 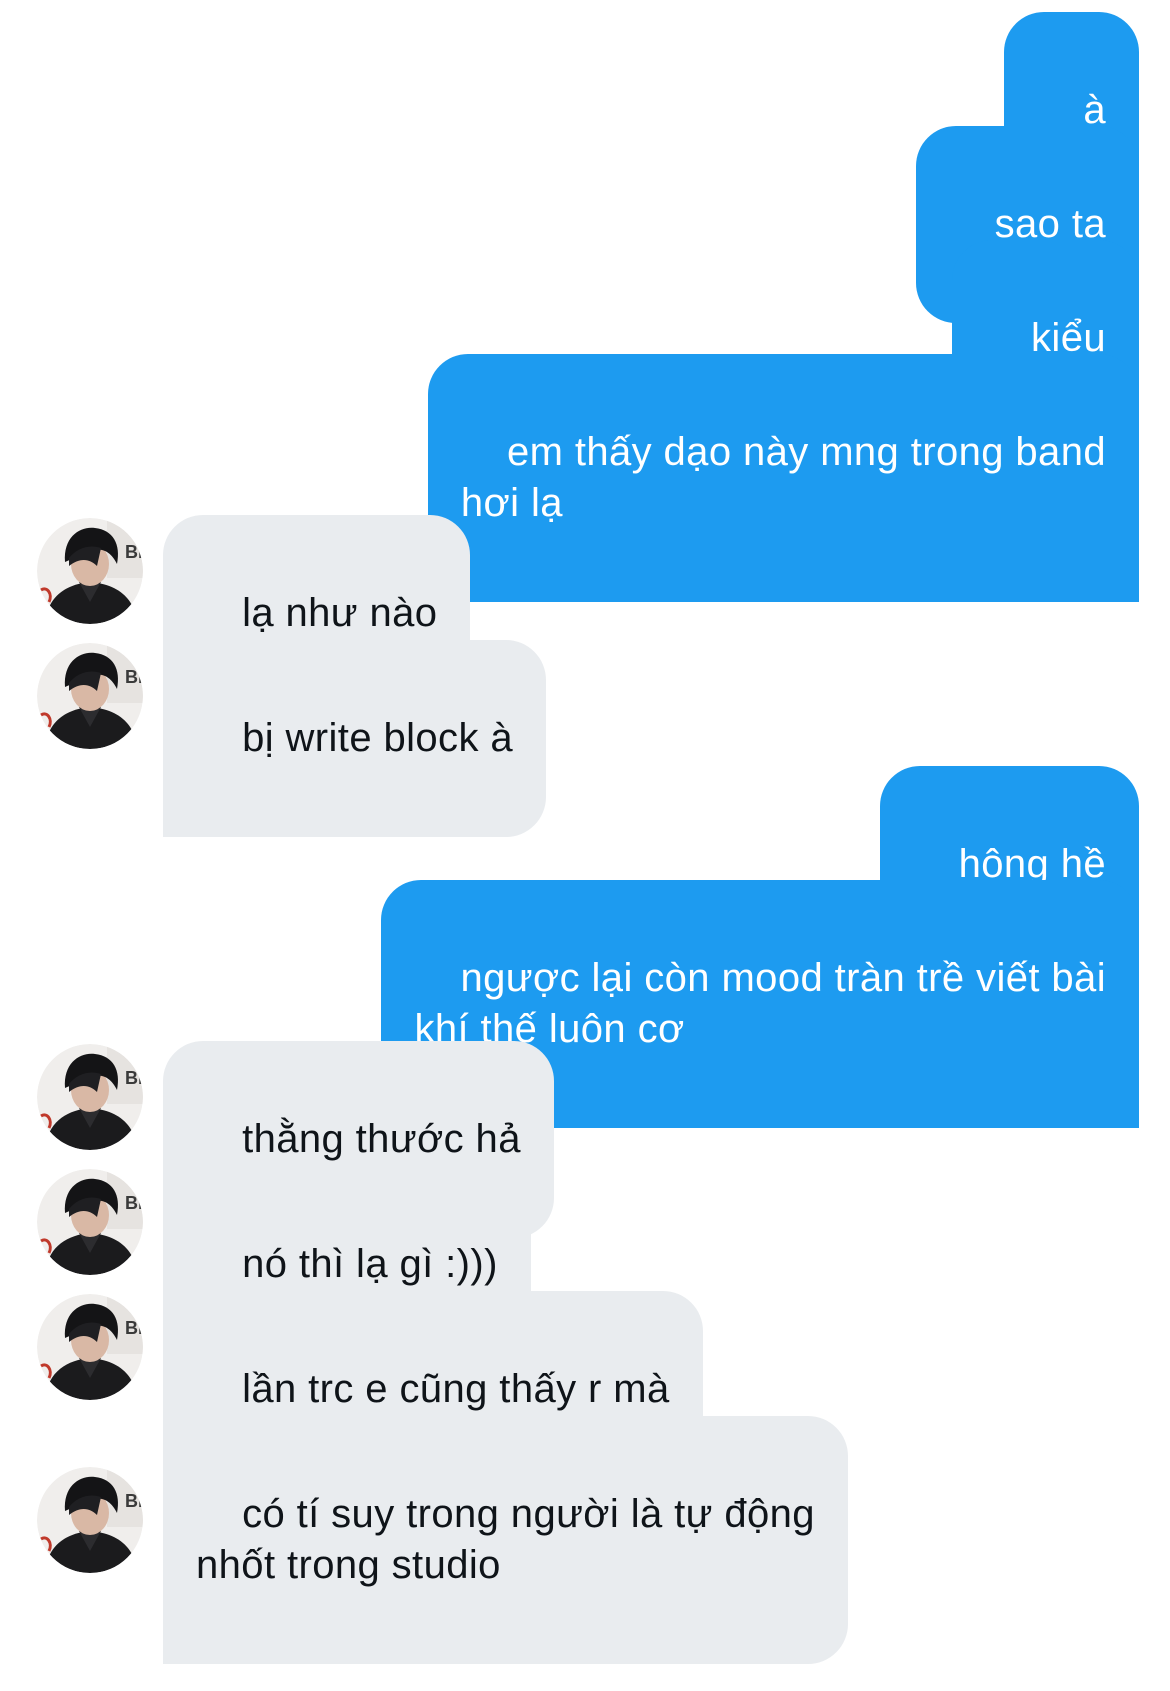 What do you see at coordinates (378, 738) in the screenshot?
I see `message-text: bị write block à` at bounding box center [378, 738].